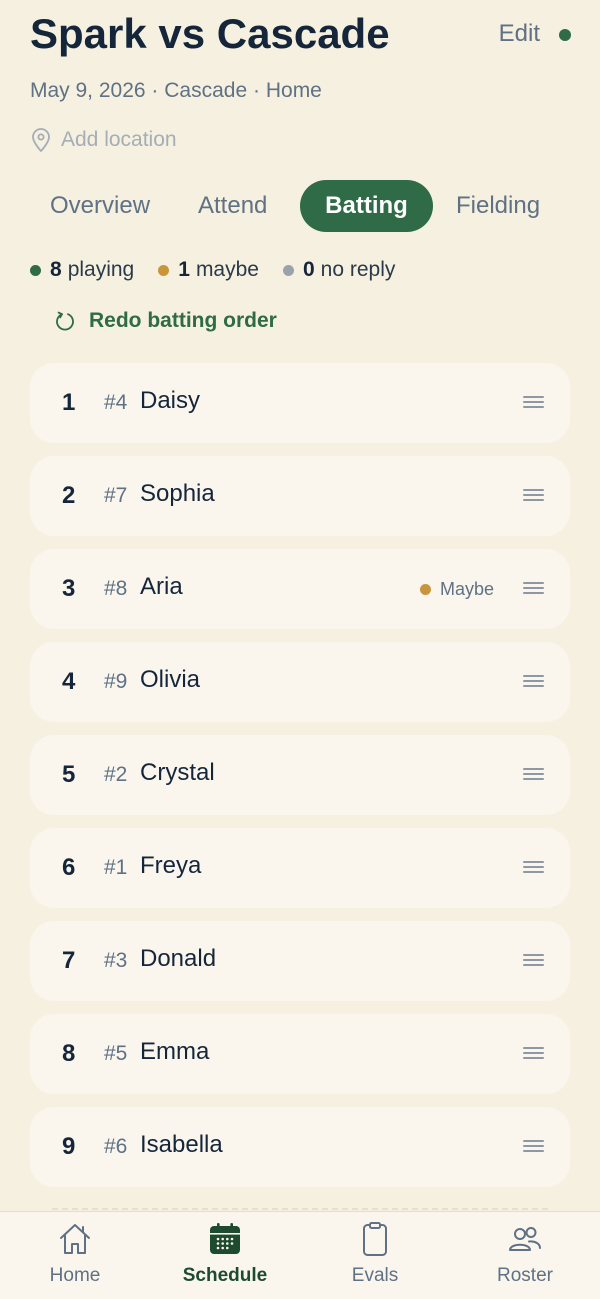 This screenshot has height=1299, width=600. Describe the element at coordinates (300, 496) in the screenshot. I see `batting-row: 2 #7 Sophia` at that location.